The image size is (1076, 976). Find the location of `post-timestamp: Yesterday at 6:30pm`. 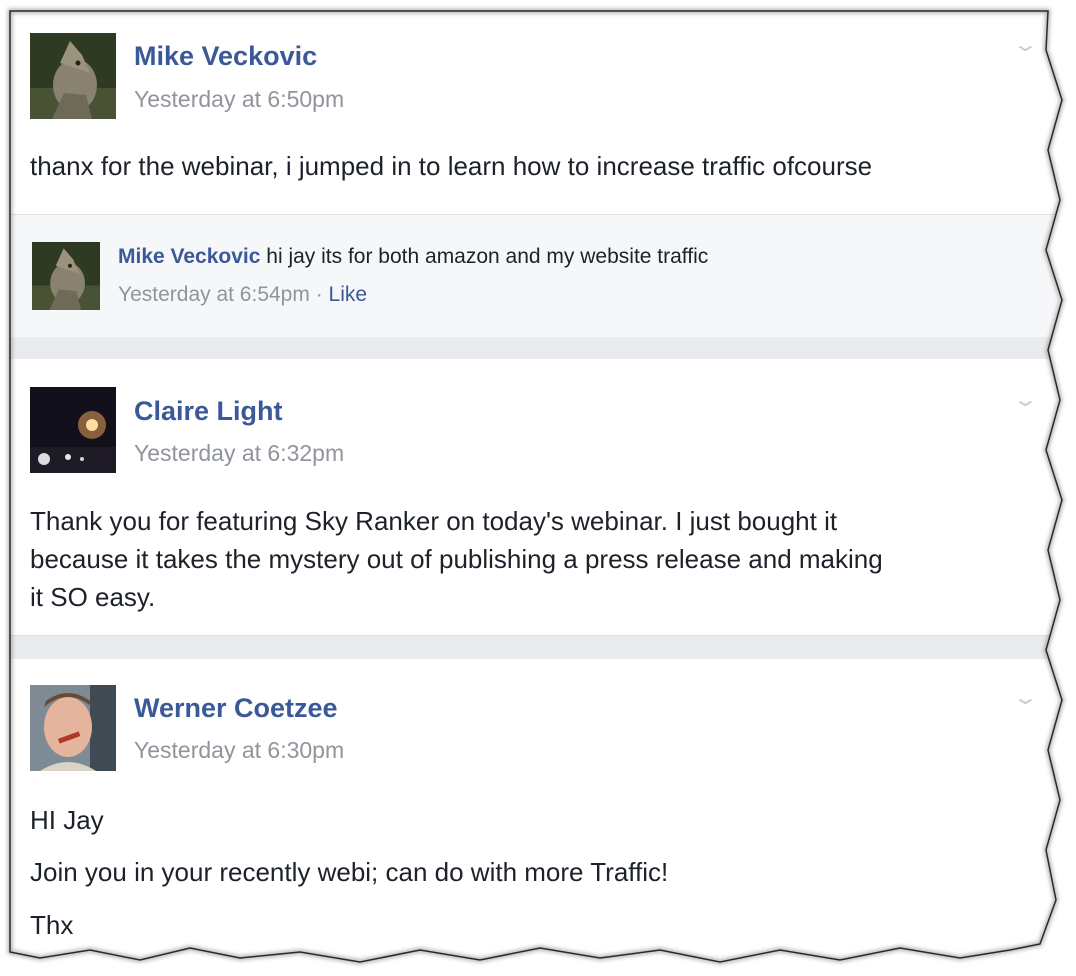

post-timestamp: Yesterday at 6:30pm is located at coordinates (239, 750).